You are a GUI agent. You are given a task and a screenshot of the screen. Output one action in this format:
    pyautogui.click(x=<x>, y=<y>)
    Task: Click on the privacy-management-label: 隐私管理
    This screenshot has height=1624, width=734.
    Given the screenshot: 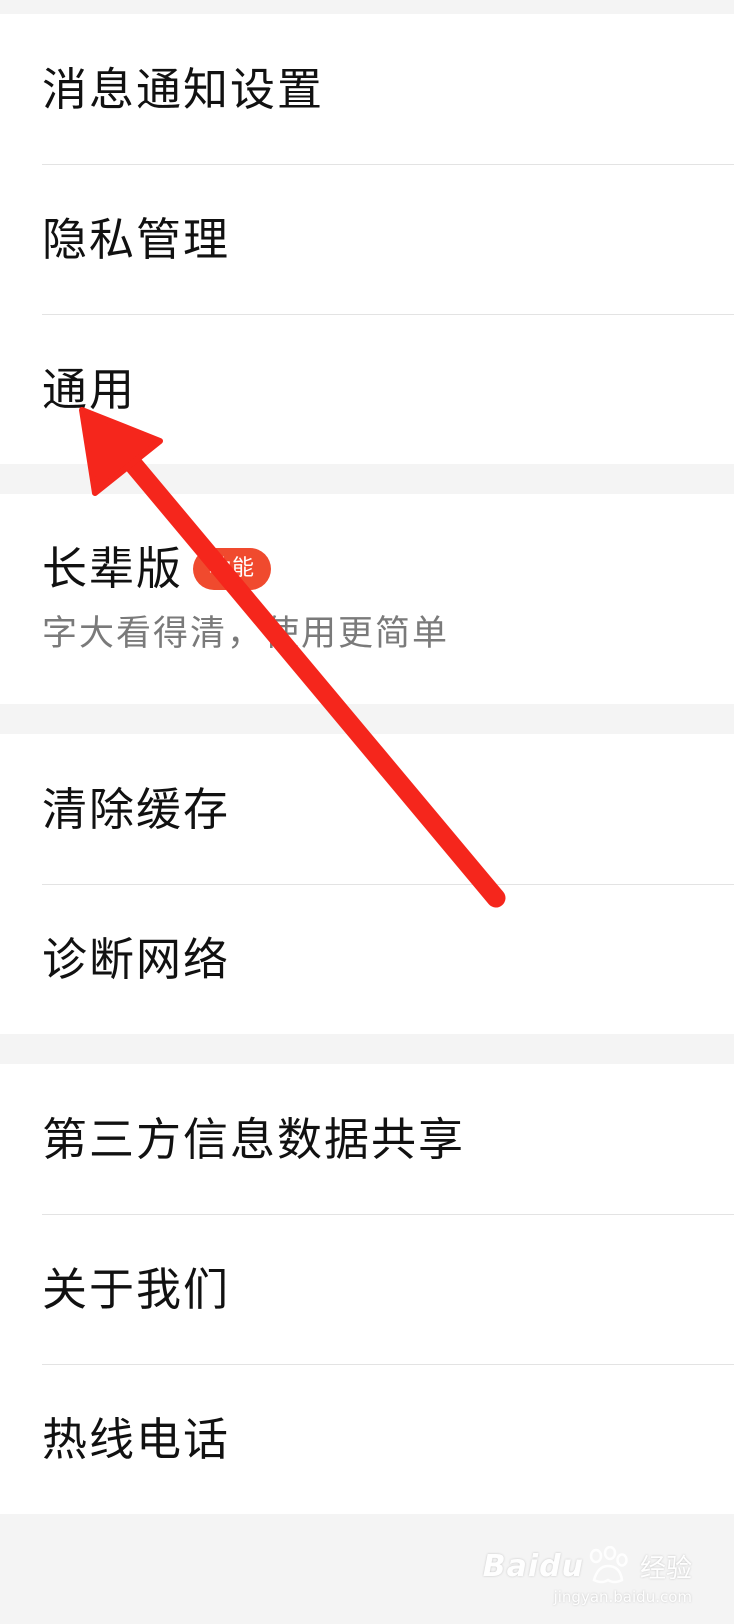 What is the action you would take?
    pyautogui.click(x=136, y=239)
    